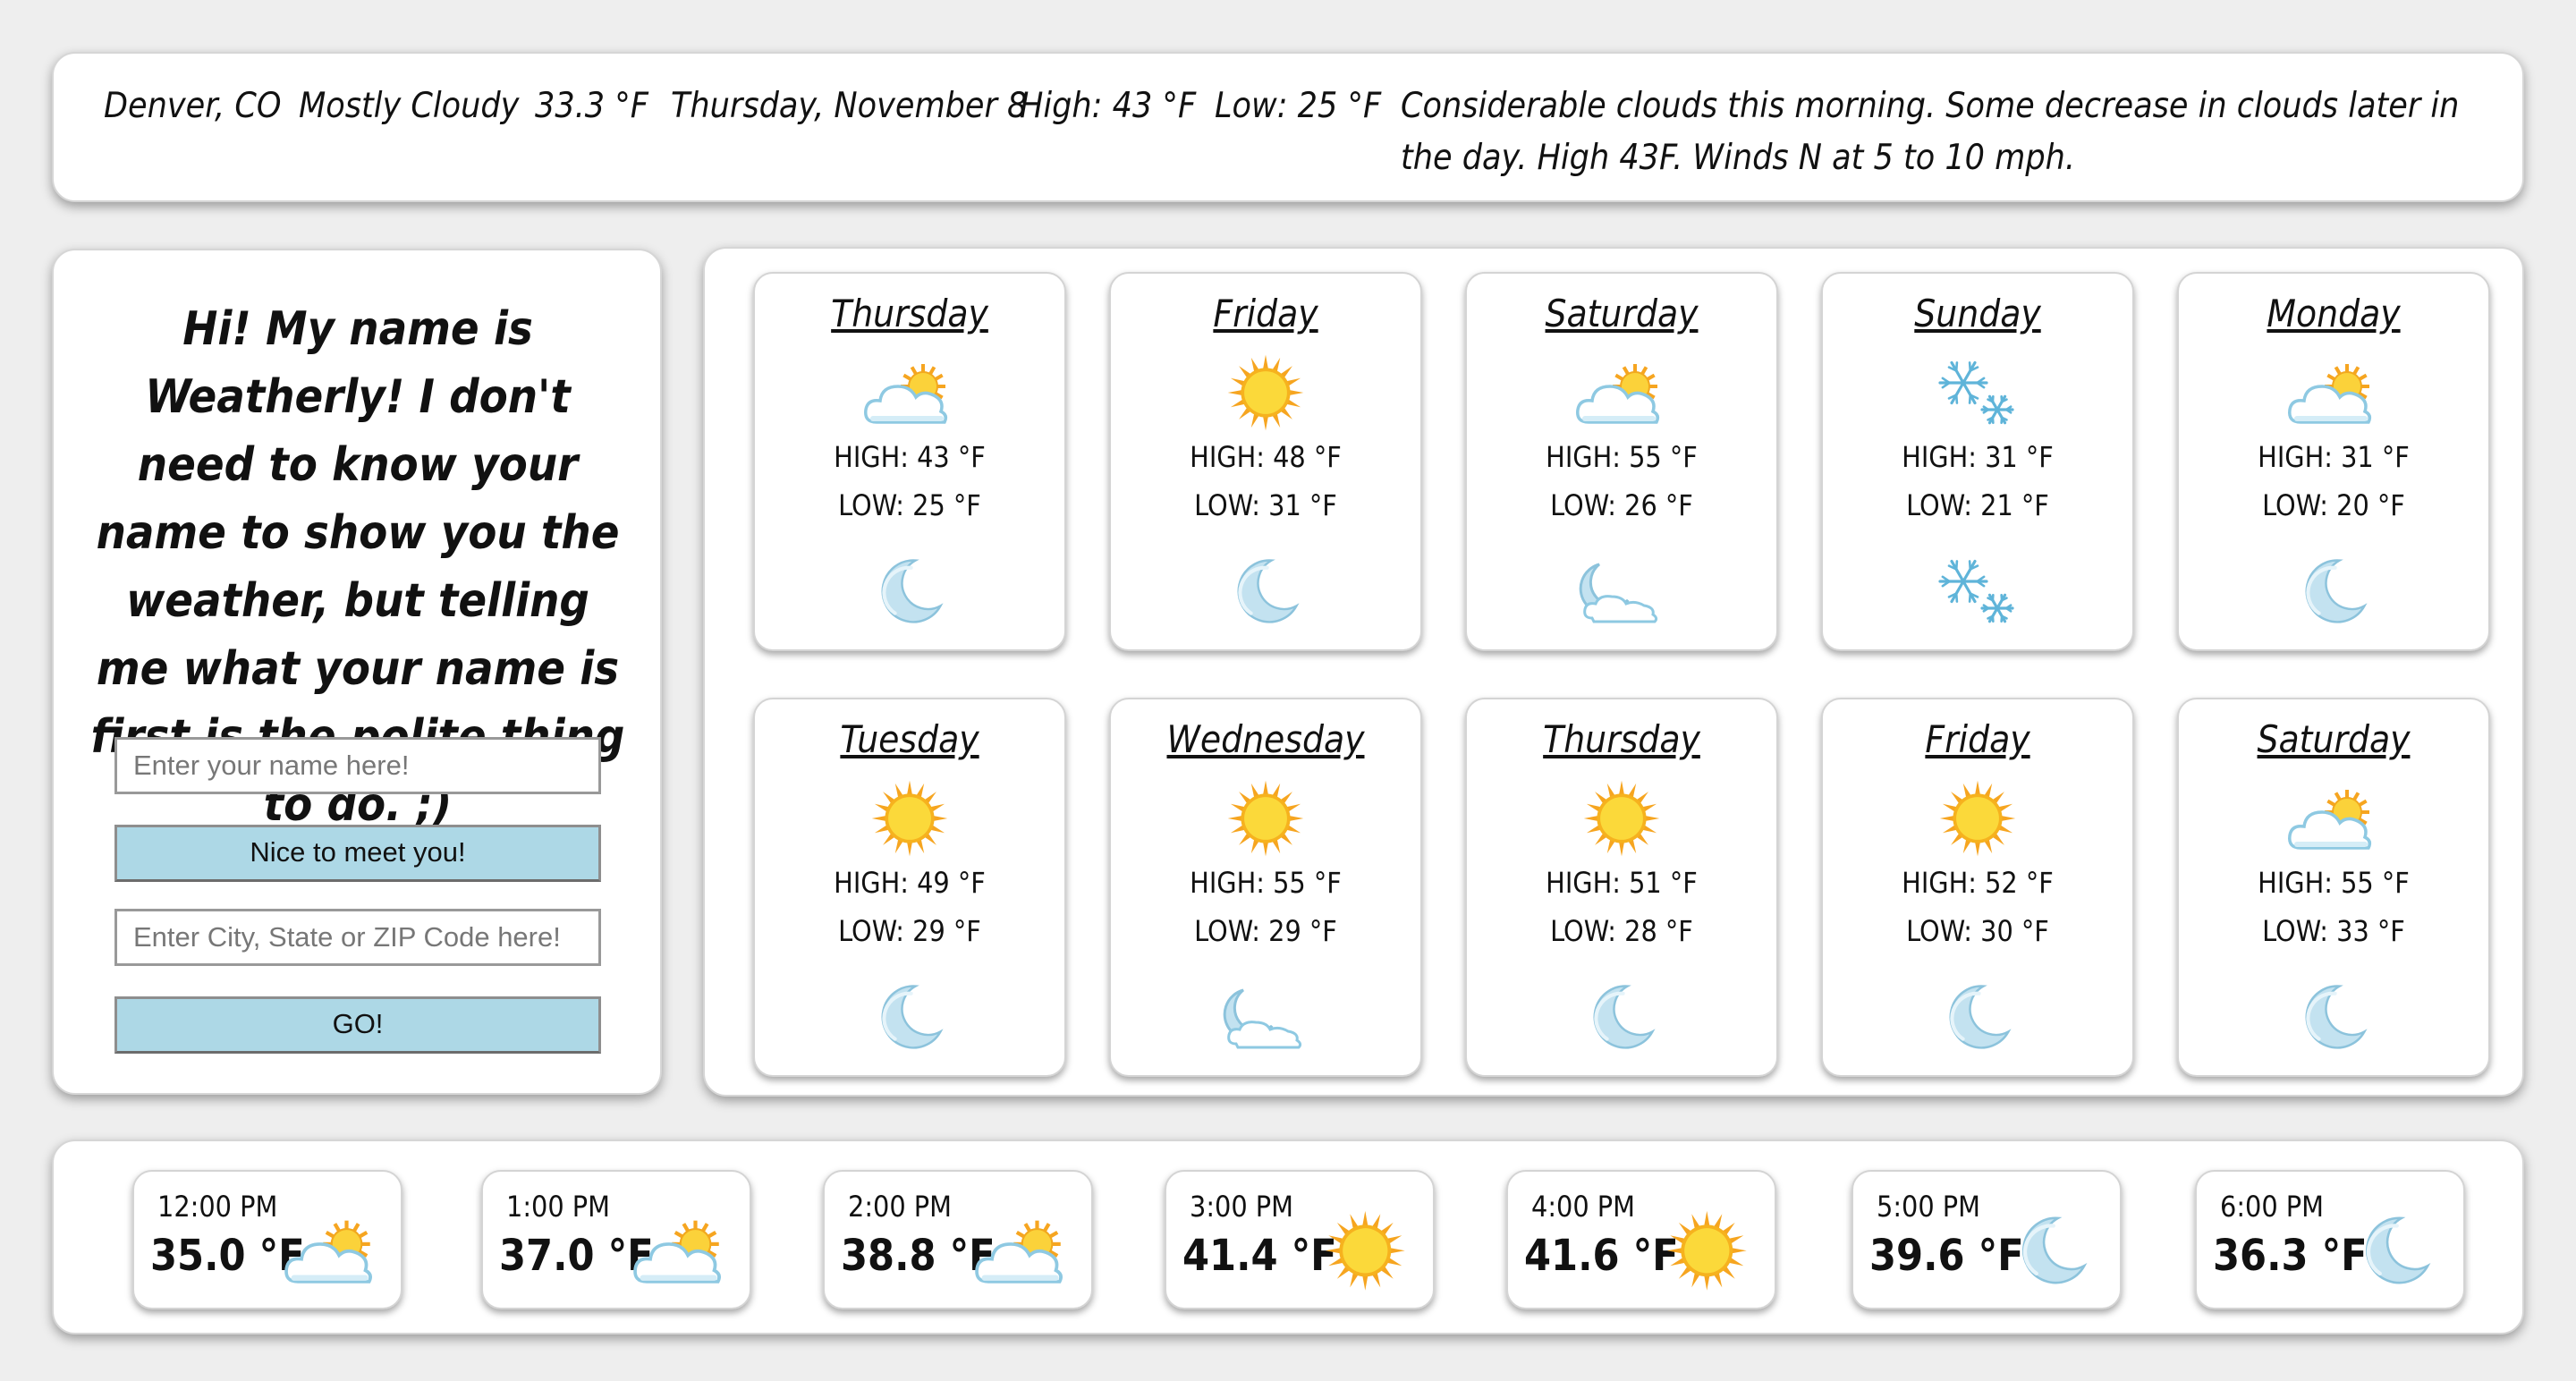 The image size is (2576, 1381). Describe the element at coordinates (591, 106) in the screenshot. I see `current-temperature: 33.3 °F` at that location.